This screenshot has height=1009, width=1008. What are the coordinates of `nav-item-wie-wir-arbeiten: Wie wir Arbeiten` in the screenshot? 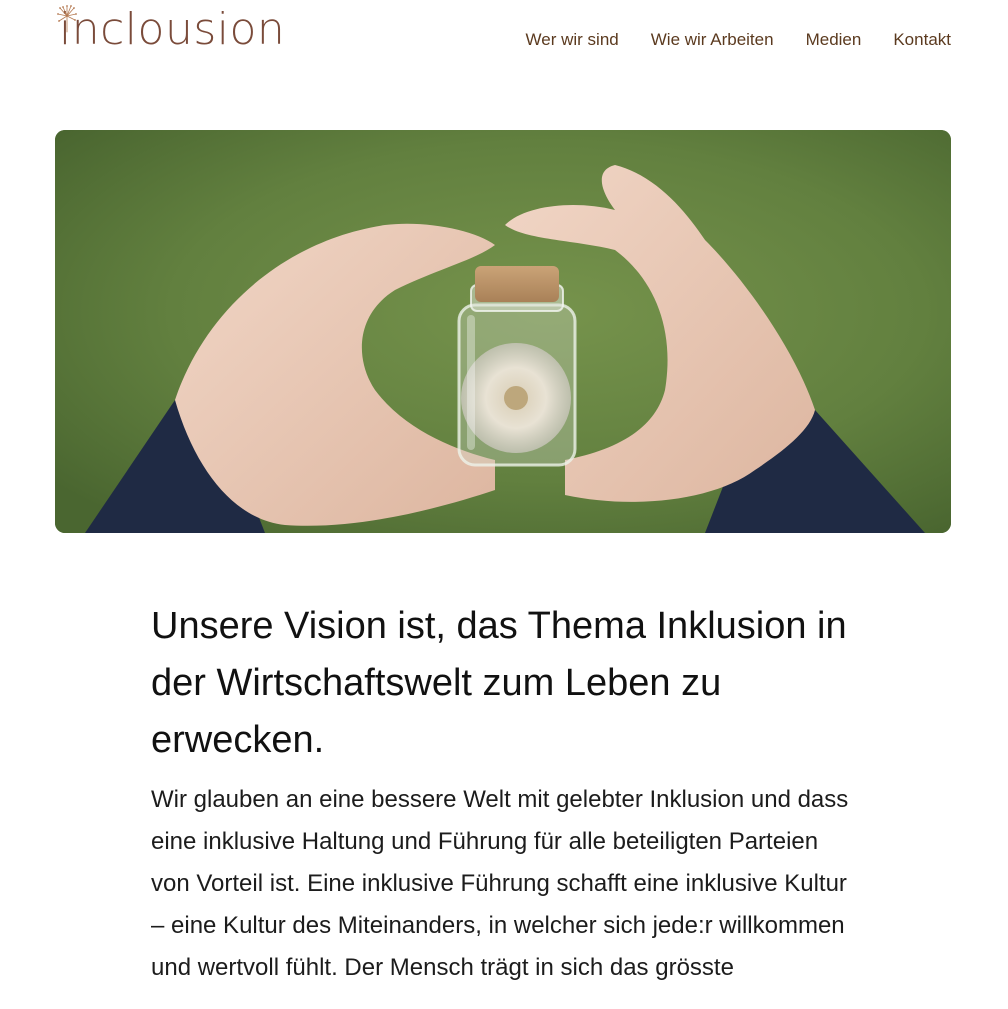 It's located at (712, 40).